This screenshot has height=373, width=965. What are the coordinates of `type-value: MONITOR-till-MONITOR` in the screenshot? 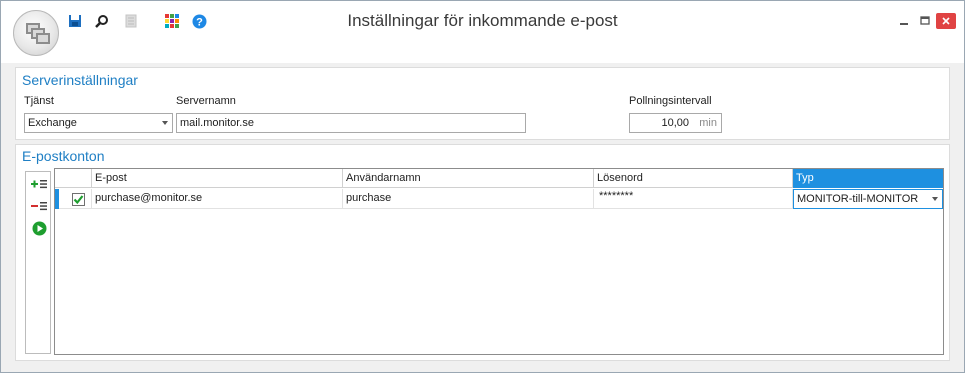 It's located at (858, 199).